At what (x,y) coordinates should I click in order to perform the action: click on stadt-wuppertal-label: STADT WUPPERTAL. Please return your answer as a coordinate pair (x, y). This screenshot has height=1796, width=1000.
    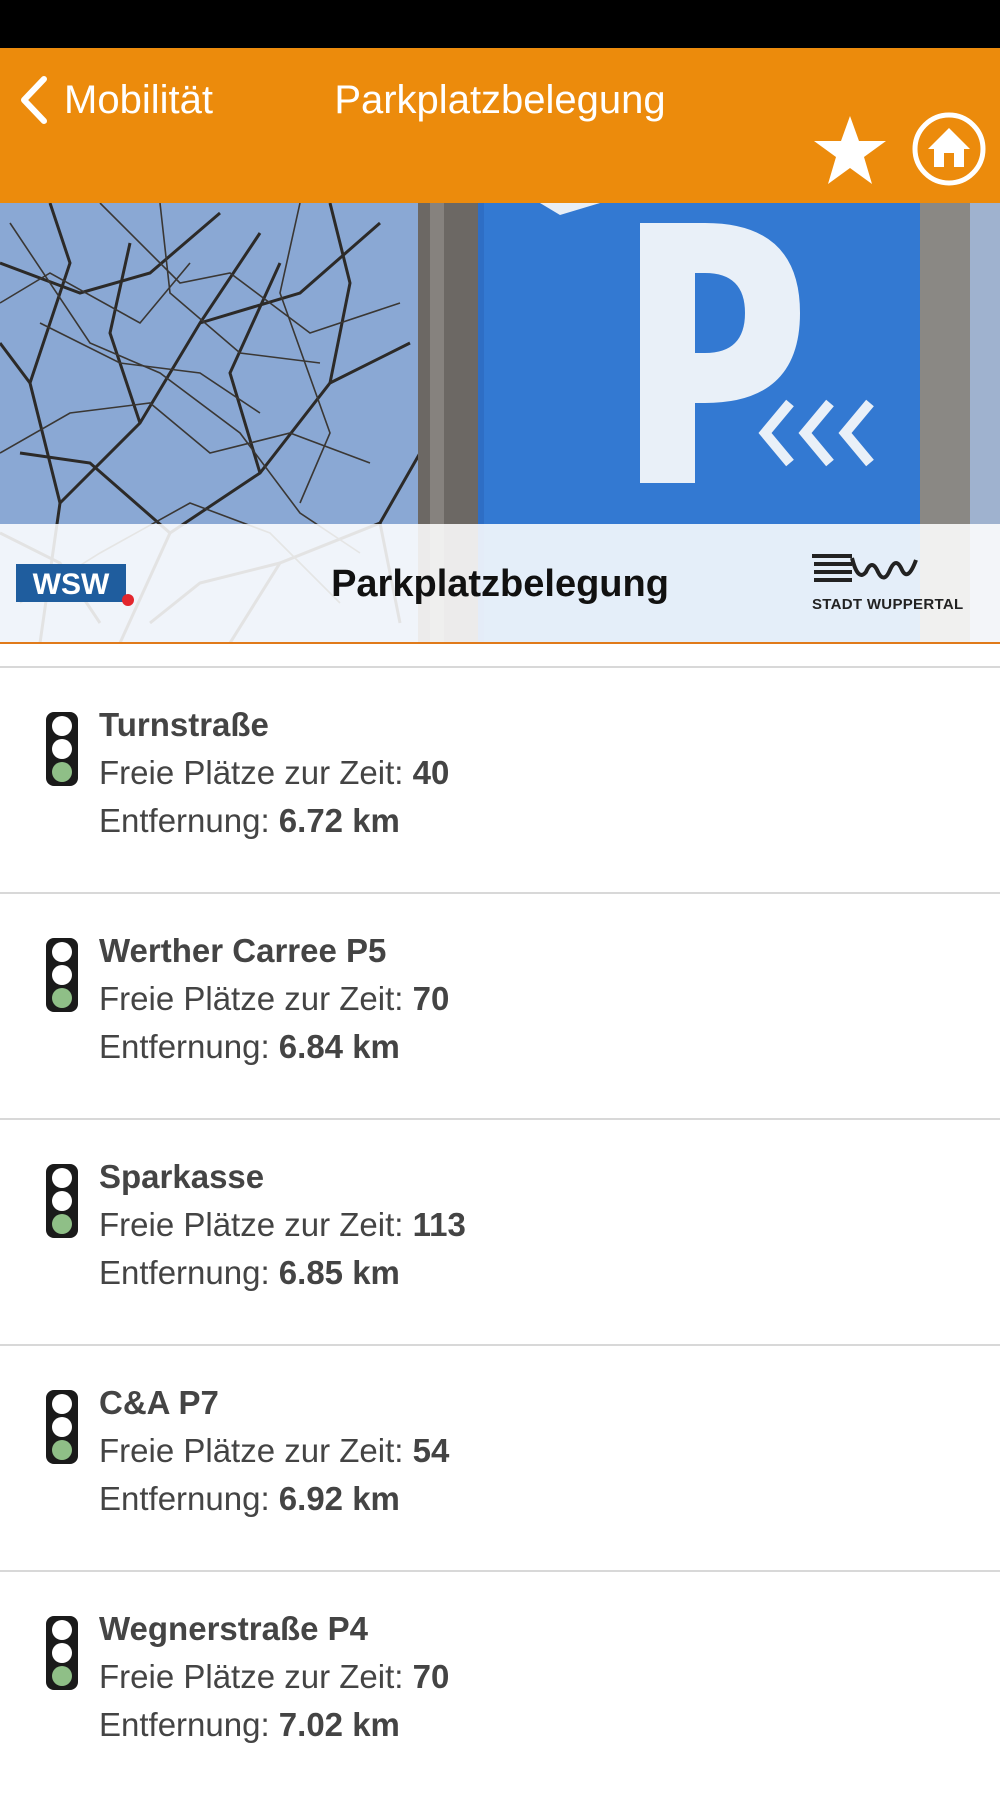
    Looking at the image, I should click on (888, 604).